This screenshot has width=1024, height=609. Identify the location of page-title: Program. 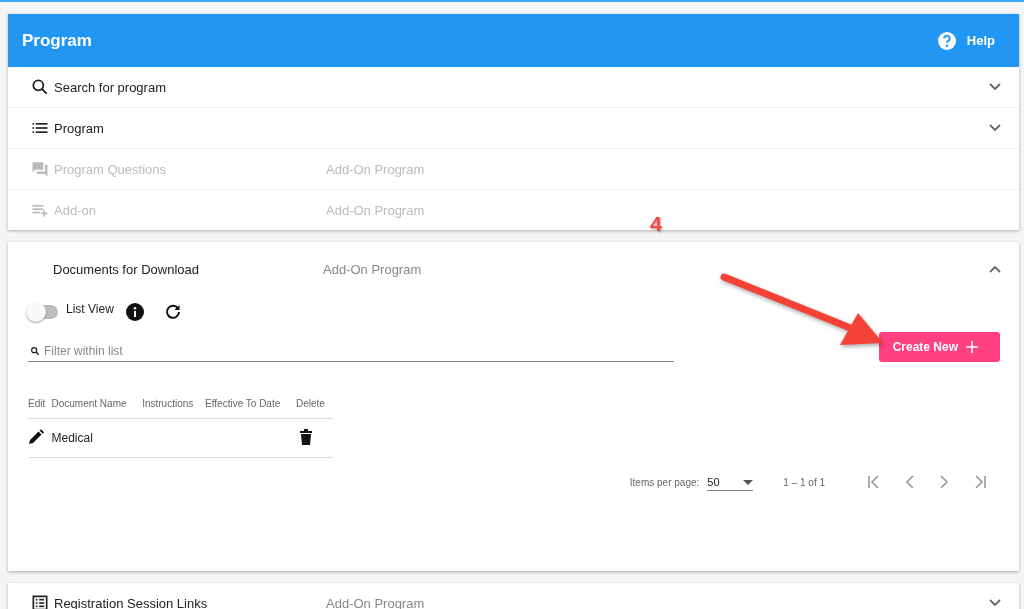
(57, 40).